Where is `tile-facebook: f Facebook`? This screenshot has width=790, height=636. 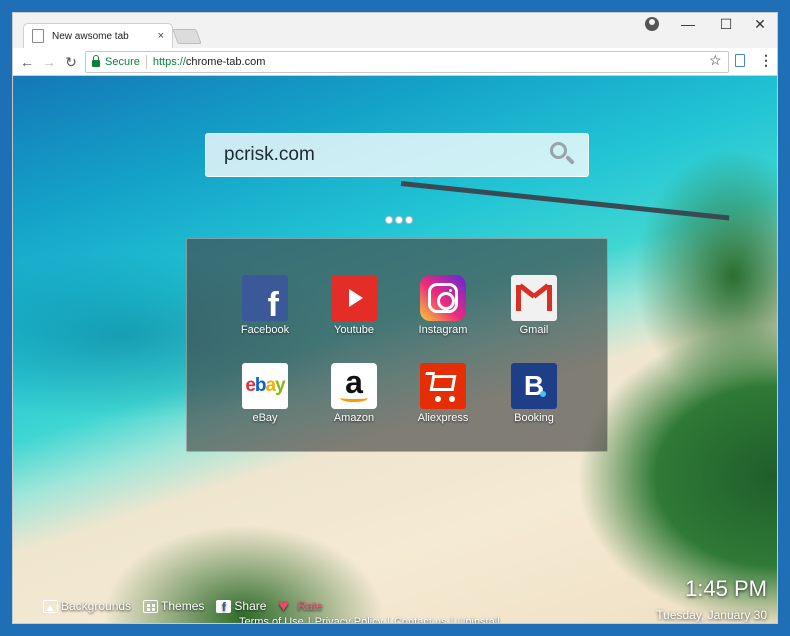
tile-facebook: f Facebook is located at coordinates (265, 315).